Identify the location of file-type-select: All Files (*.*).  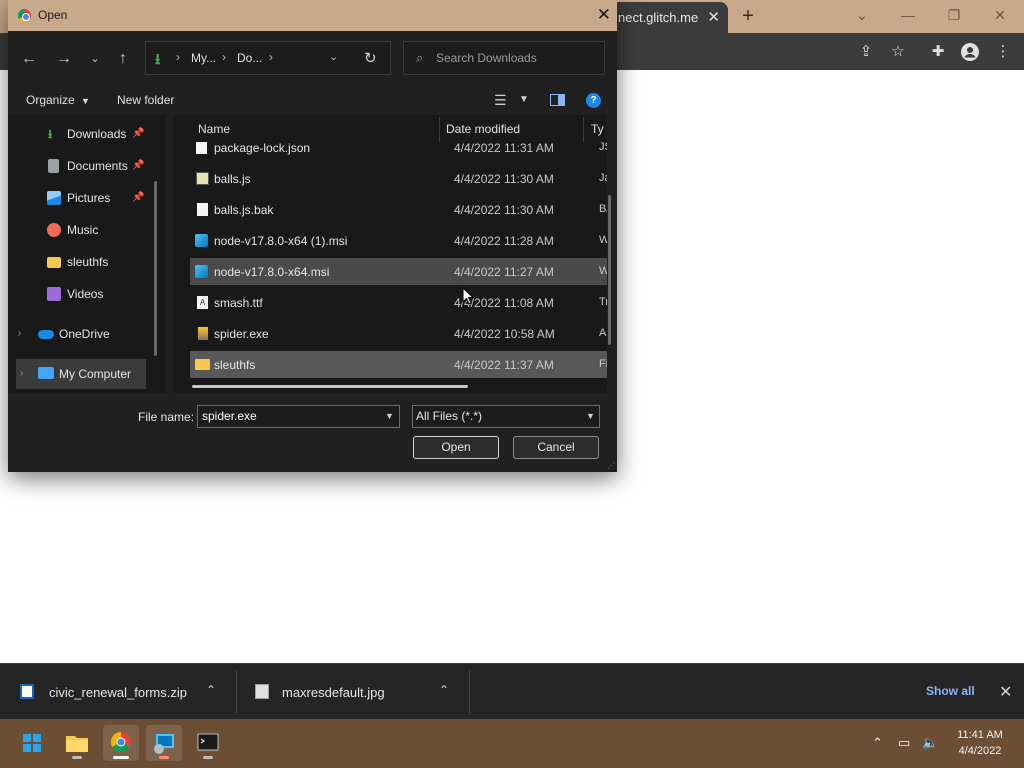
(506, 416).